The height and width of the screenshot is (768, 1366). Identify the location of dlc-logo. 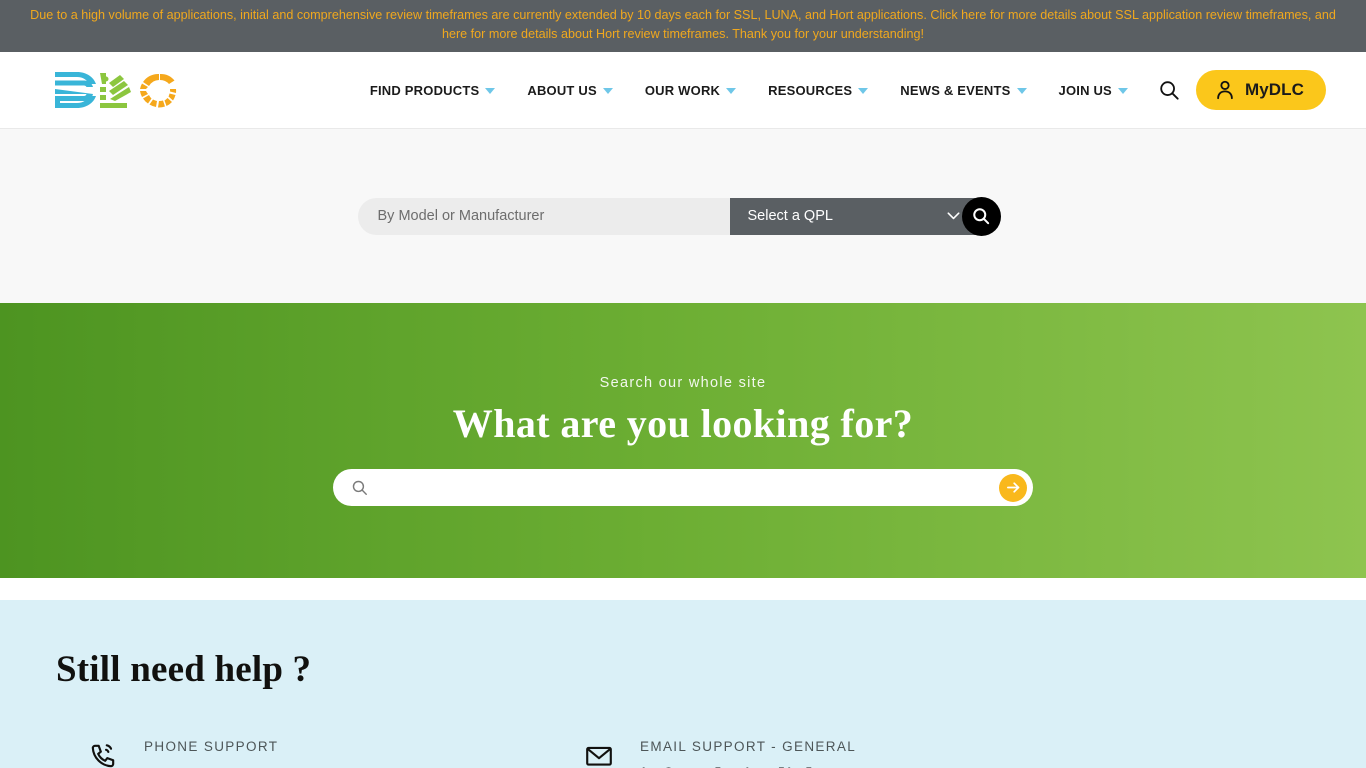
(117, 90).